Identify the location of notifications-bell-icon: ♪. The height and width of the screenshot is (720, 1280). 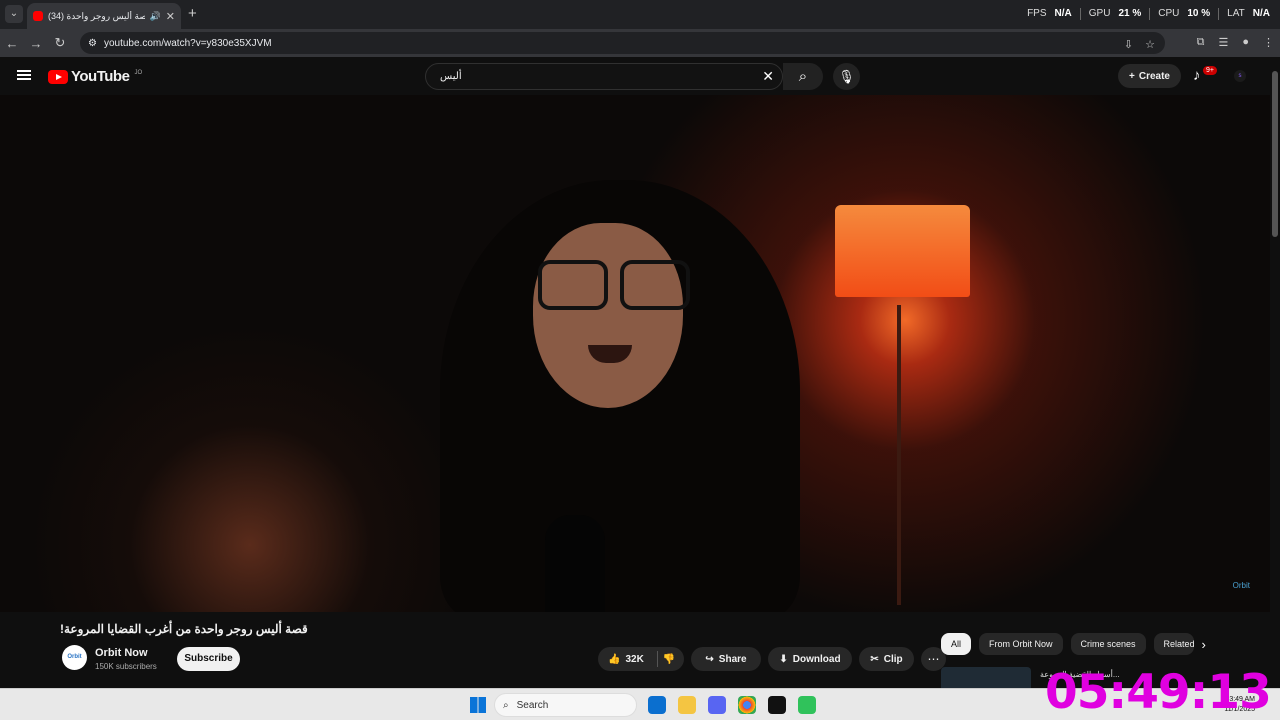
(1197, 75).